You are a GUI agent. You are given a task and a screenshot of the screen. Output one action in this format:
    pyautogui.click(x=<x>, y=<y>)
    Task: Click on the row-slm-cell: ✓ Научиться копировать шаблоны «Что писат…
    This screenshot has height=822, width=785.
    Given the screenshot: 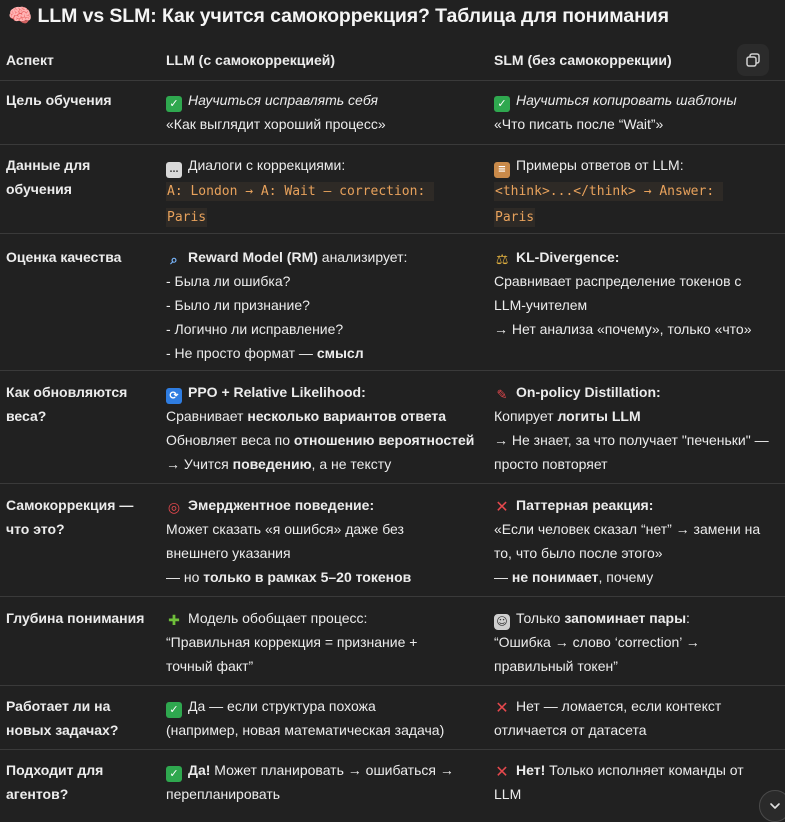 What is the action you would take?
    pyautogui.click(x=615, y=112)
    